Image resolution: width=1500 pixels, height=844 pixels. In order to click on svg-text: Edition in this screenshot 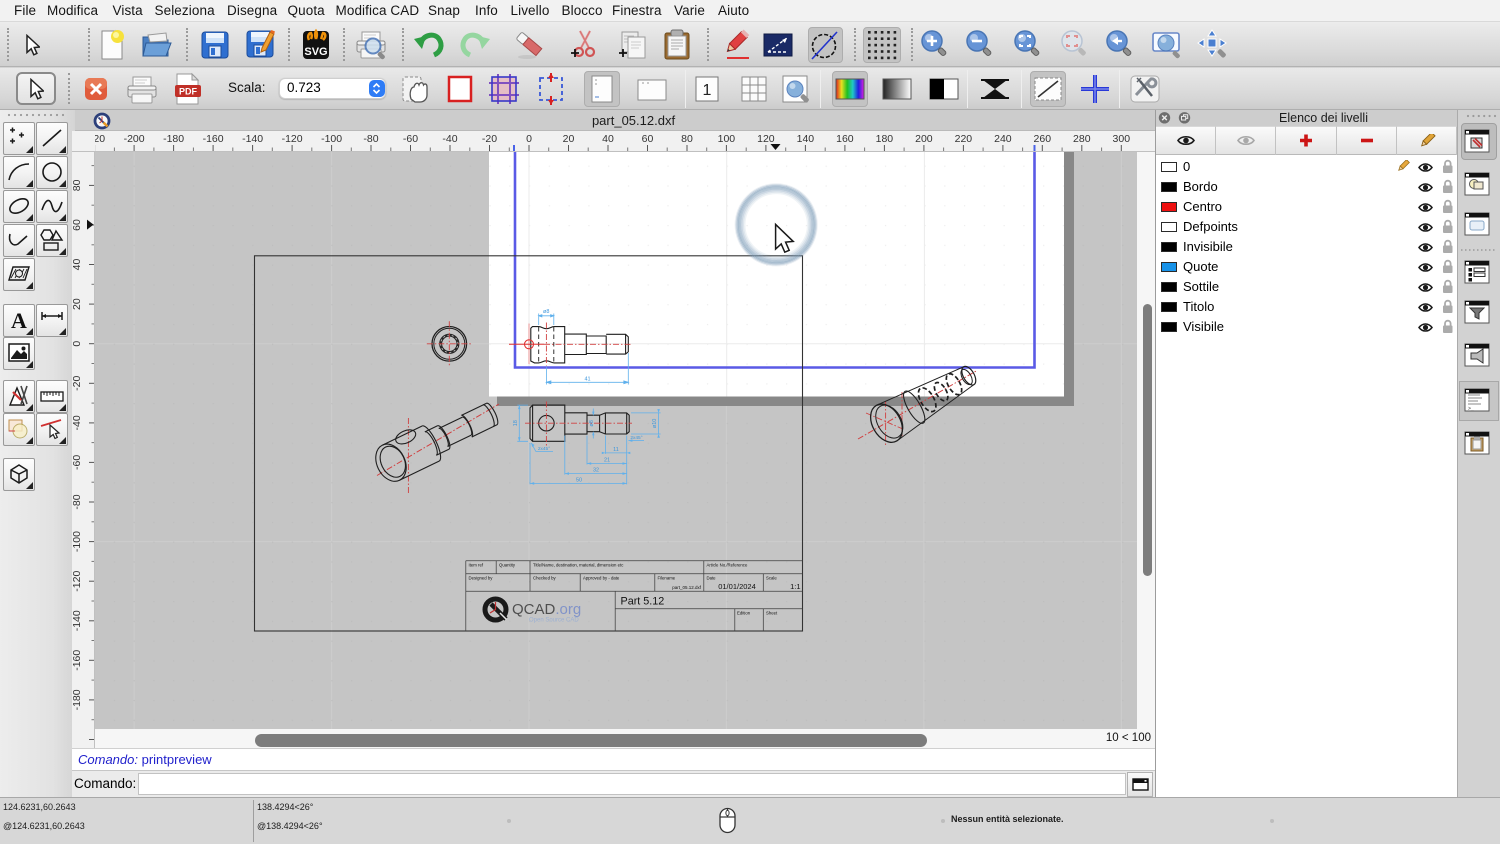, I will do `click(744, 613)`.